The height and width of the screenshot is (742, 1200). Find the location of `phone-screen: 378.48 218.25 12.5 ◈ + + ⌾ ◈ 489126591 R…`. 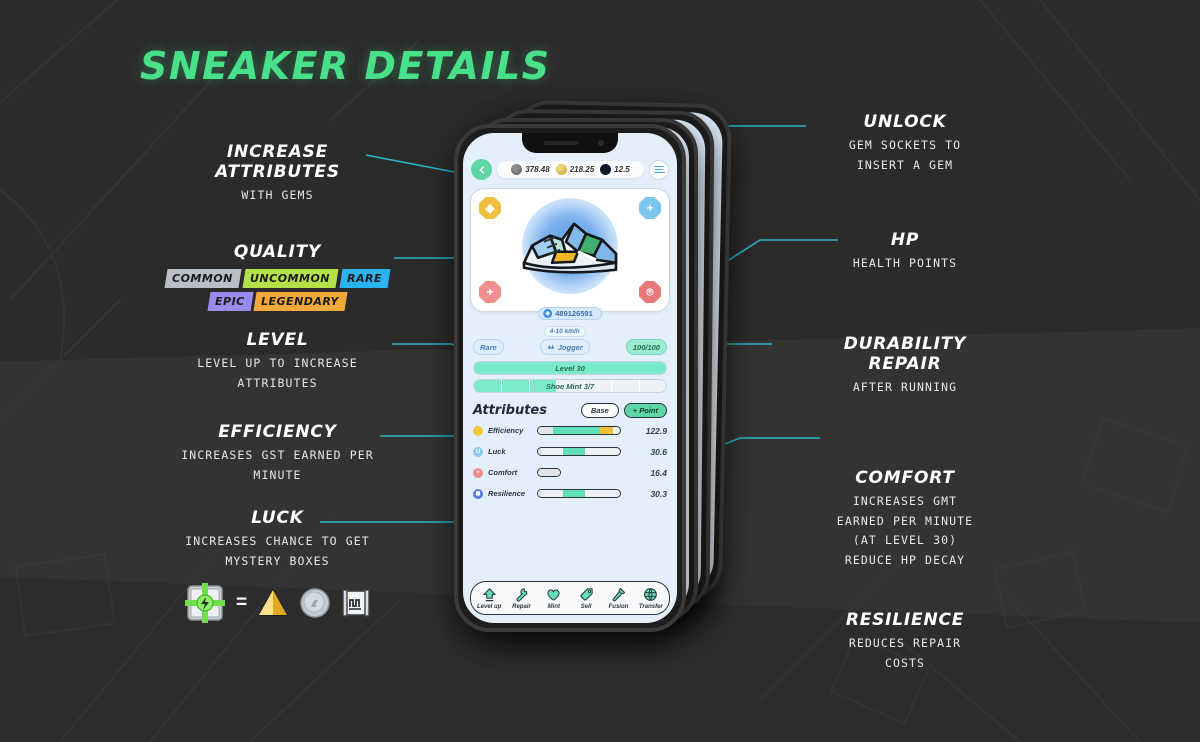

phone-screen: 378.48 218.25 12.5 ◈ + + ⌾ ◈ 489126591 R… is located at coordinates (570, 378).